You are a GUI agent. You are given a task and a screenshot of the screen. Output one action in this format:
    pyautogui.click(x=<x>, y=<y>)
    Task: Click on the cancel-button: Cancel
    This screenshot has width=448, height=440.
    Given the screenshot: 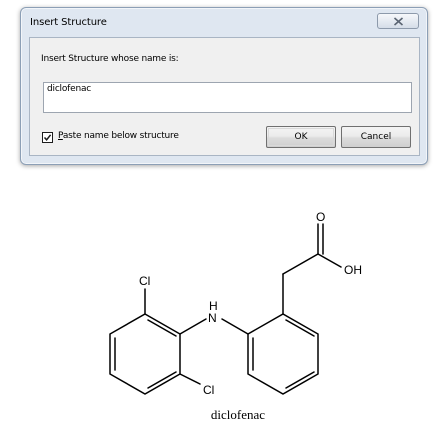 What is the action you would take?
    pyautogui.click(x=376, y=137)
    